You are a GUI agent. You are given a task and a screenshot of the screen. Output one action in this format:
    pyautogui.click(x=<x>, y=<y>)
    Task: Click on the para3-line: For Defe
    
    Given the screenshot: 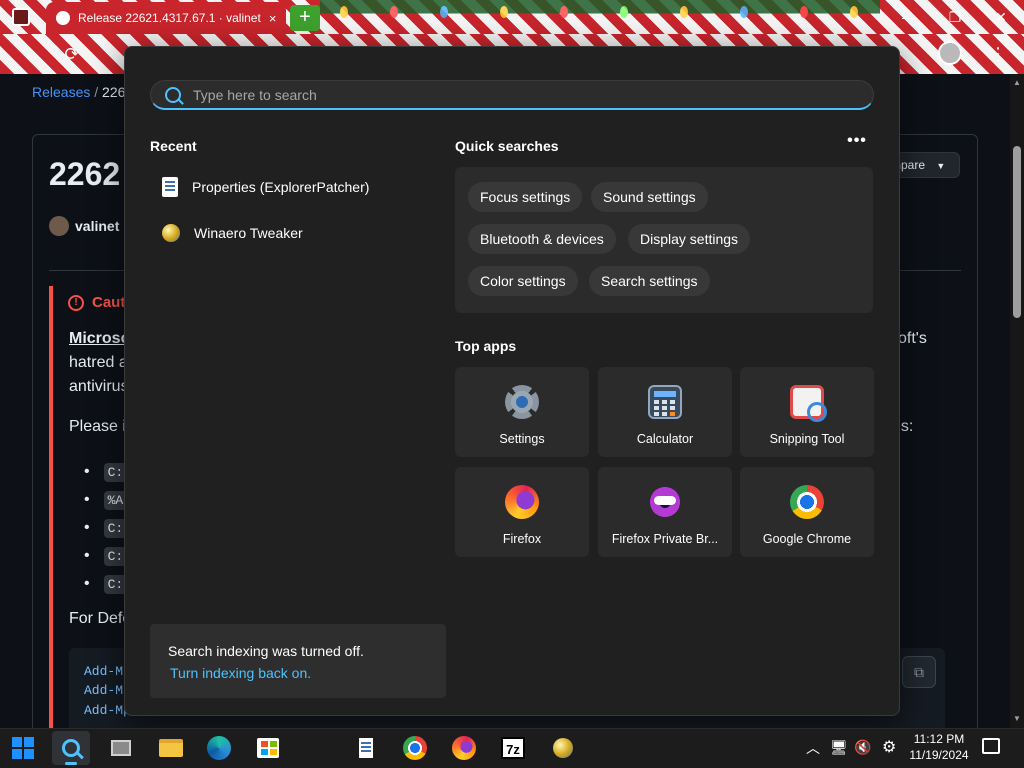 What is the action you would take?
    pyautogui.click(x=100, y=618)
    